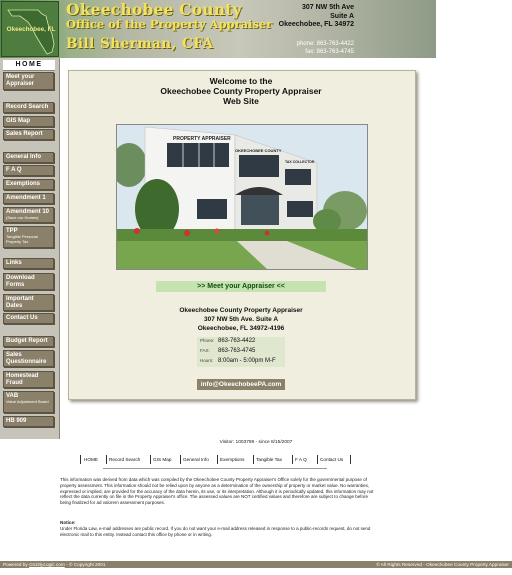  Describe the element at coordinates (241, 384) in the screenshot. I see `email-link: info@OkeechobeePA.com` at that location.